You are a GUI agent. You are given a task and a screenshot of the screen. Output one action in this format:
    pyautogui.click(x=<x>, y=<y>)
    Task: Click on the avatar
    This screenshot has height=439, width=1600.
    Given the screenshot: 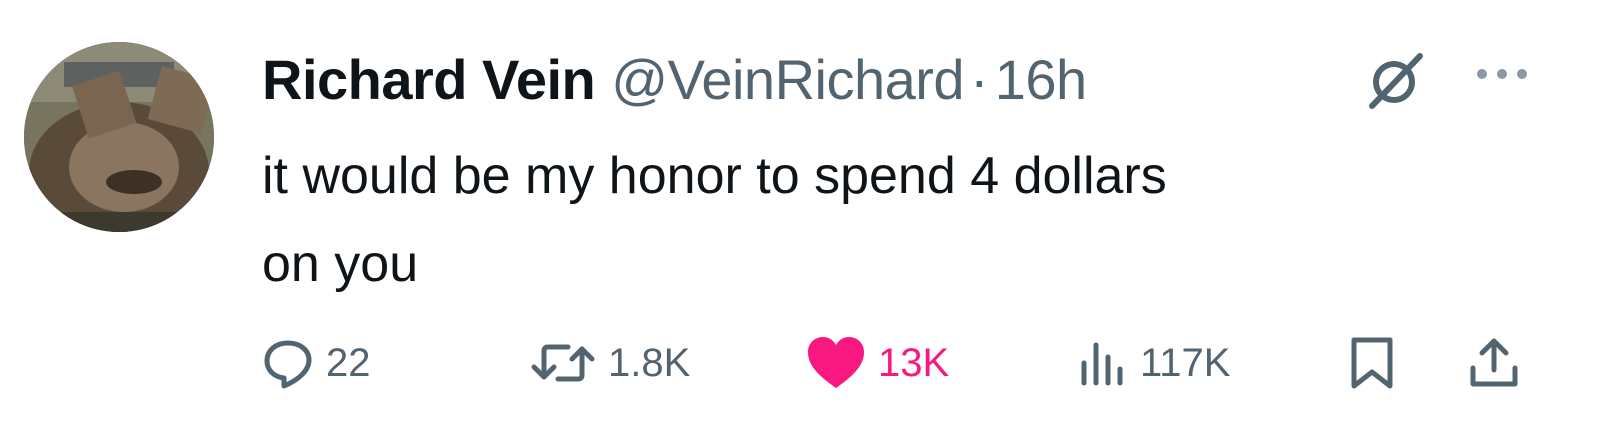 What is the action you would take?
    pyautogui.click(x=119, y=137)
    